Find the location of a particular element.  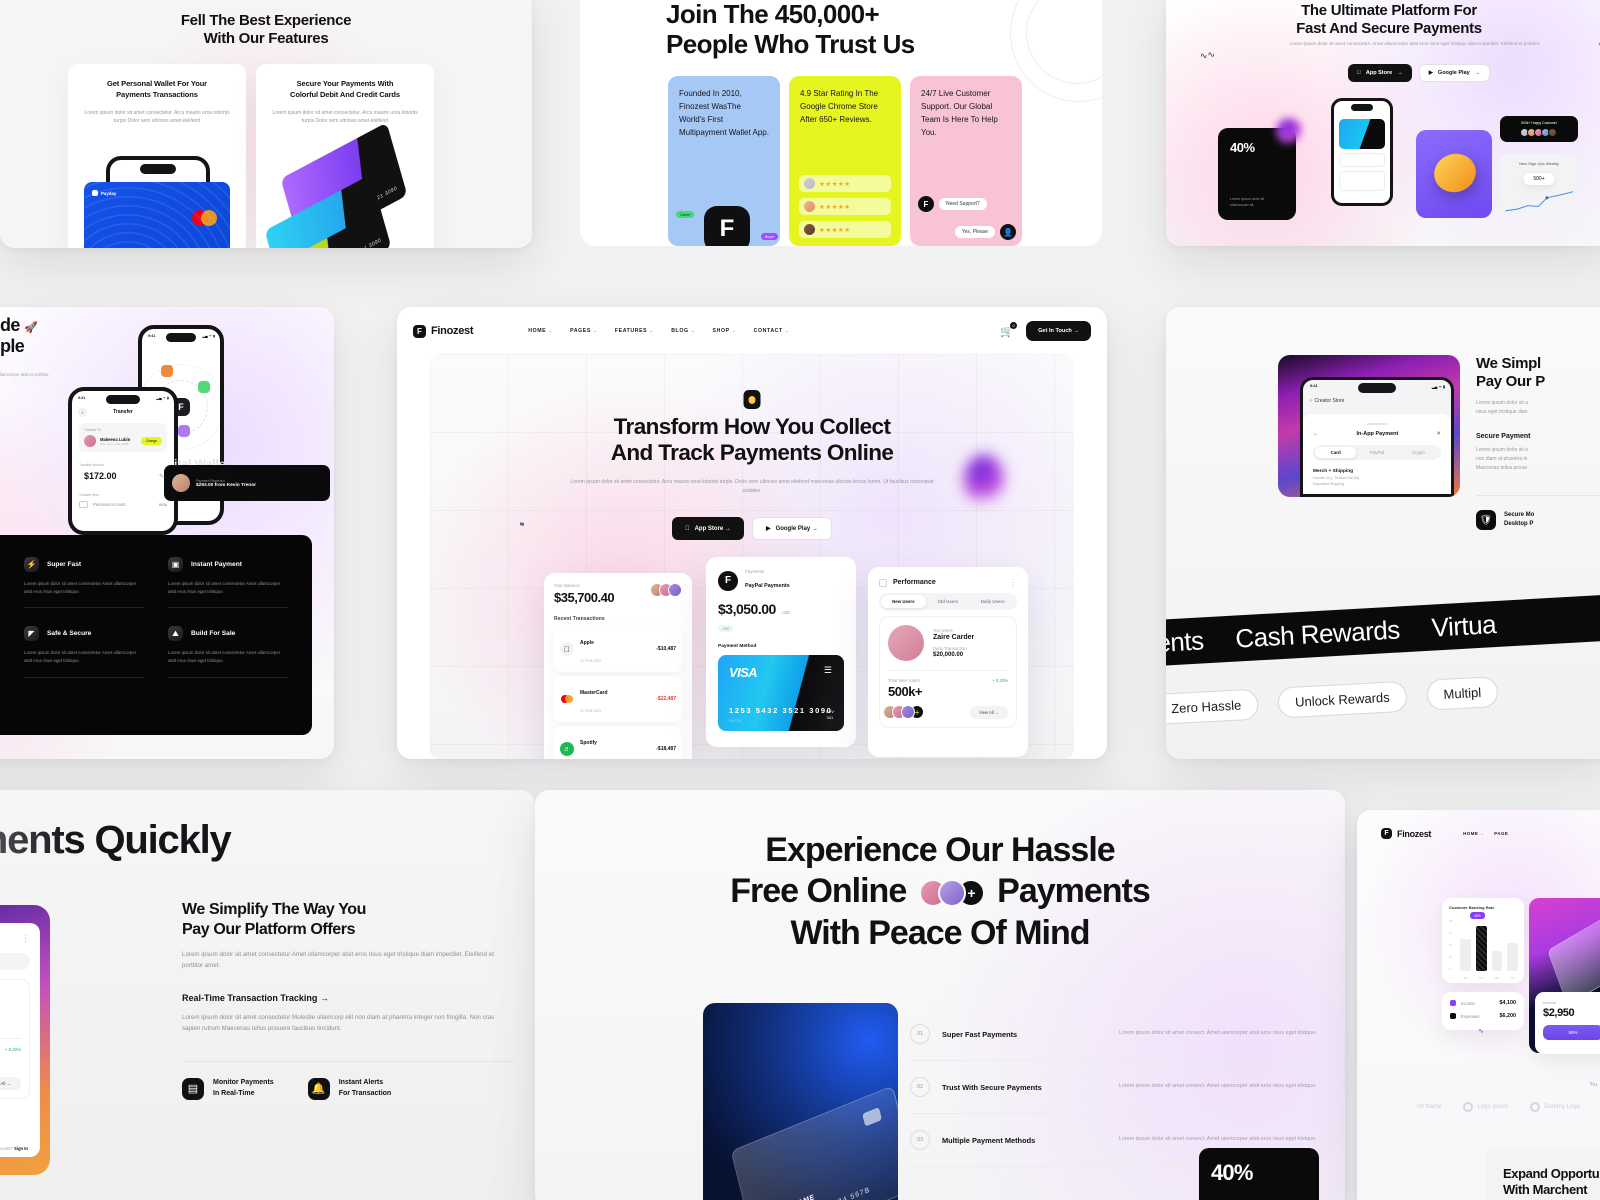

payments-delta-chip: -0% is located at coordinates (726, 628).